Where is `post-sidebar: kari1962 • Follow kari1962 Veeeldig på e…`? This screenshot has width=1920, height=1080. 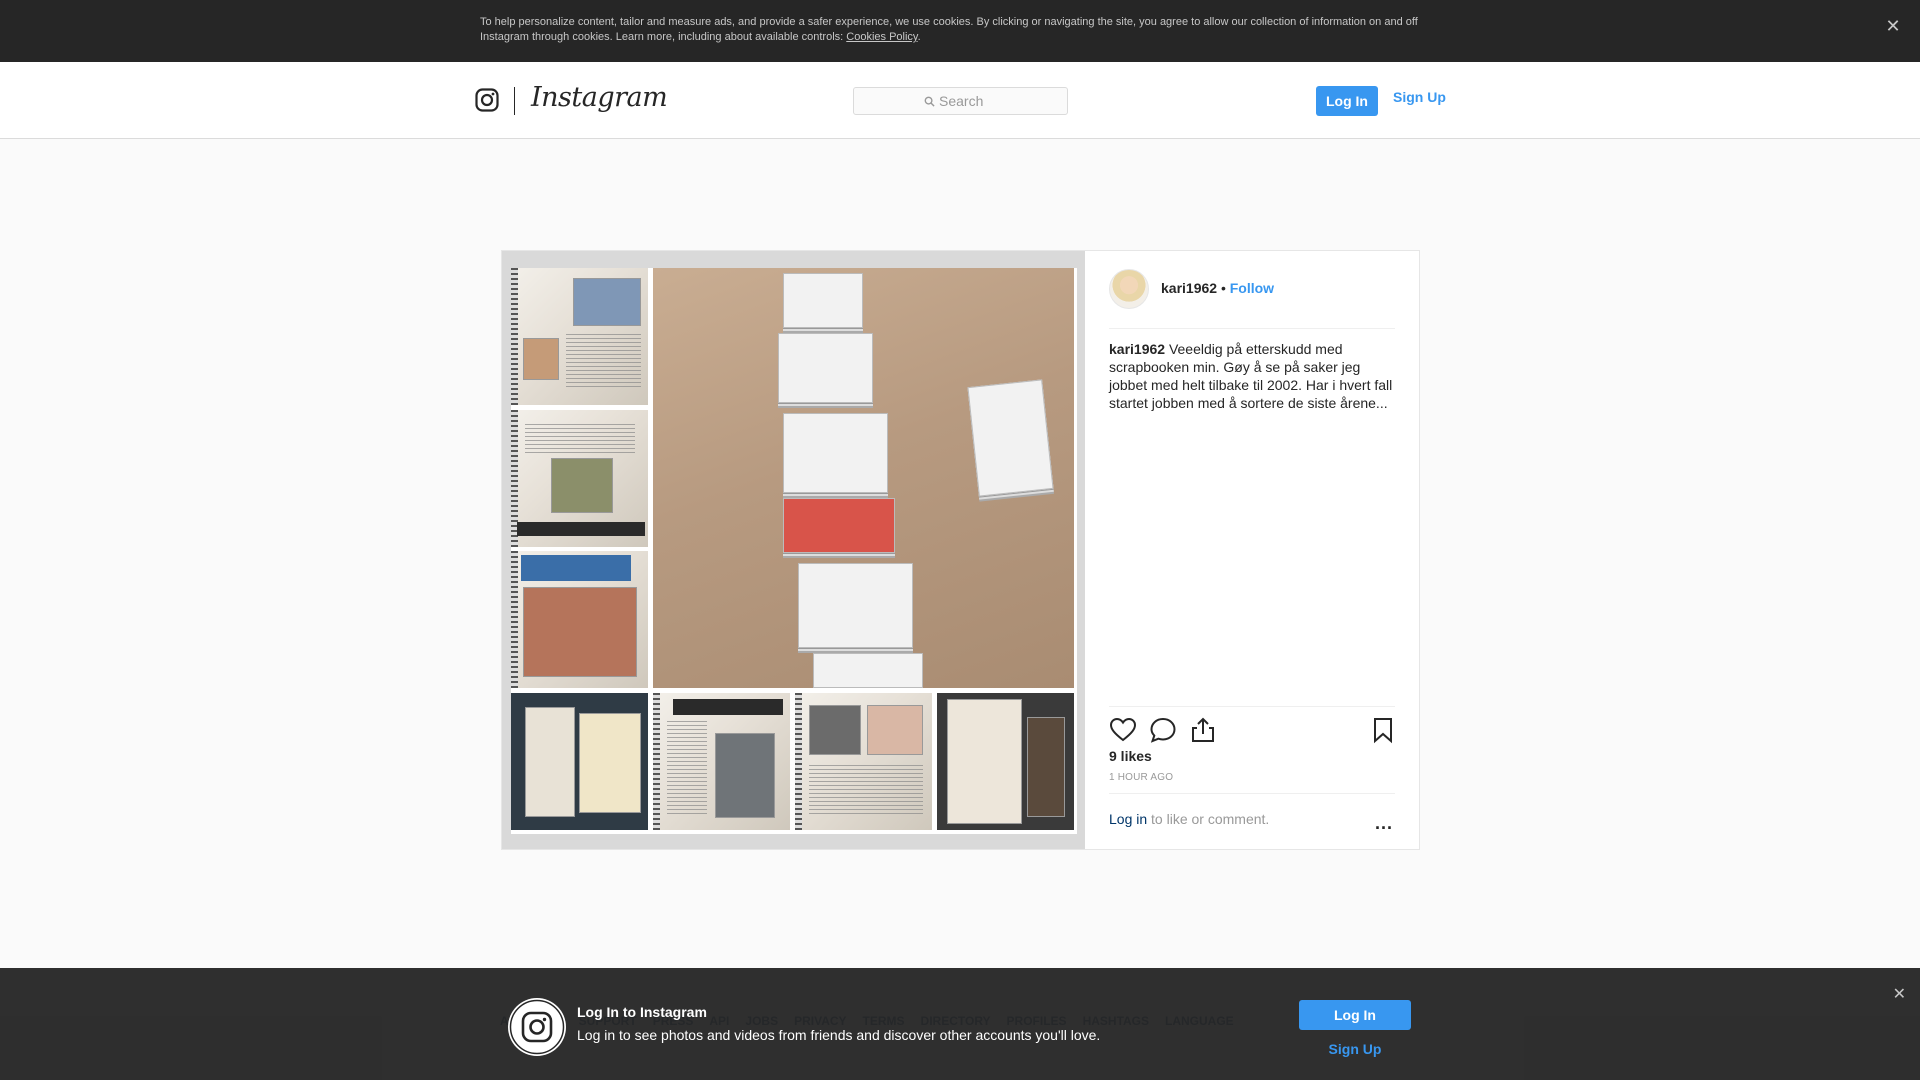
post-sidebar: kari1962 • Follow kari1962 Veeeldig på e… is located at coordinates (1252, 550).